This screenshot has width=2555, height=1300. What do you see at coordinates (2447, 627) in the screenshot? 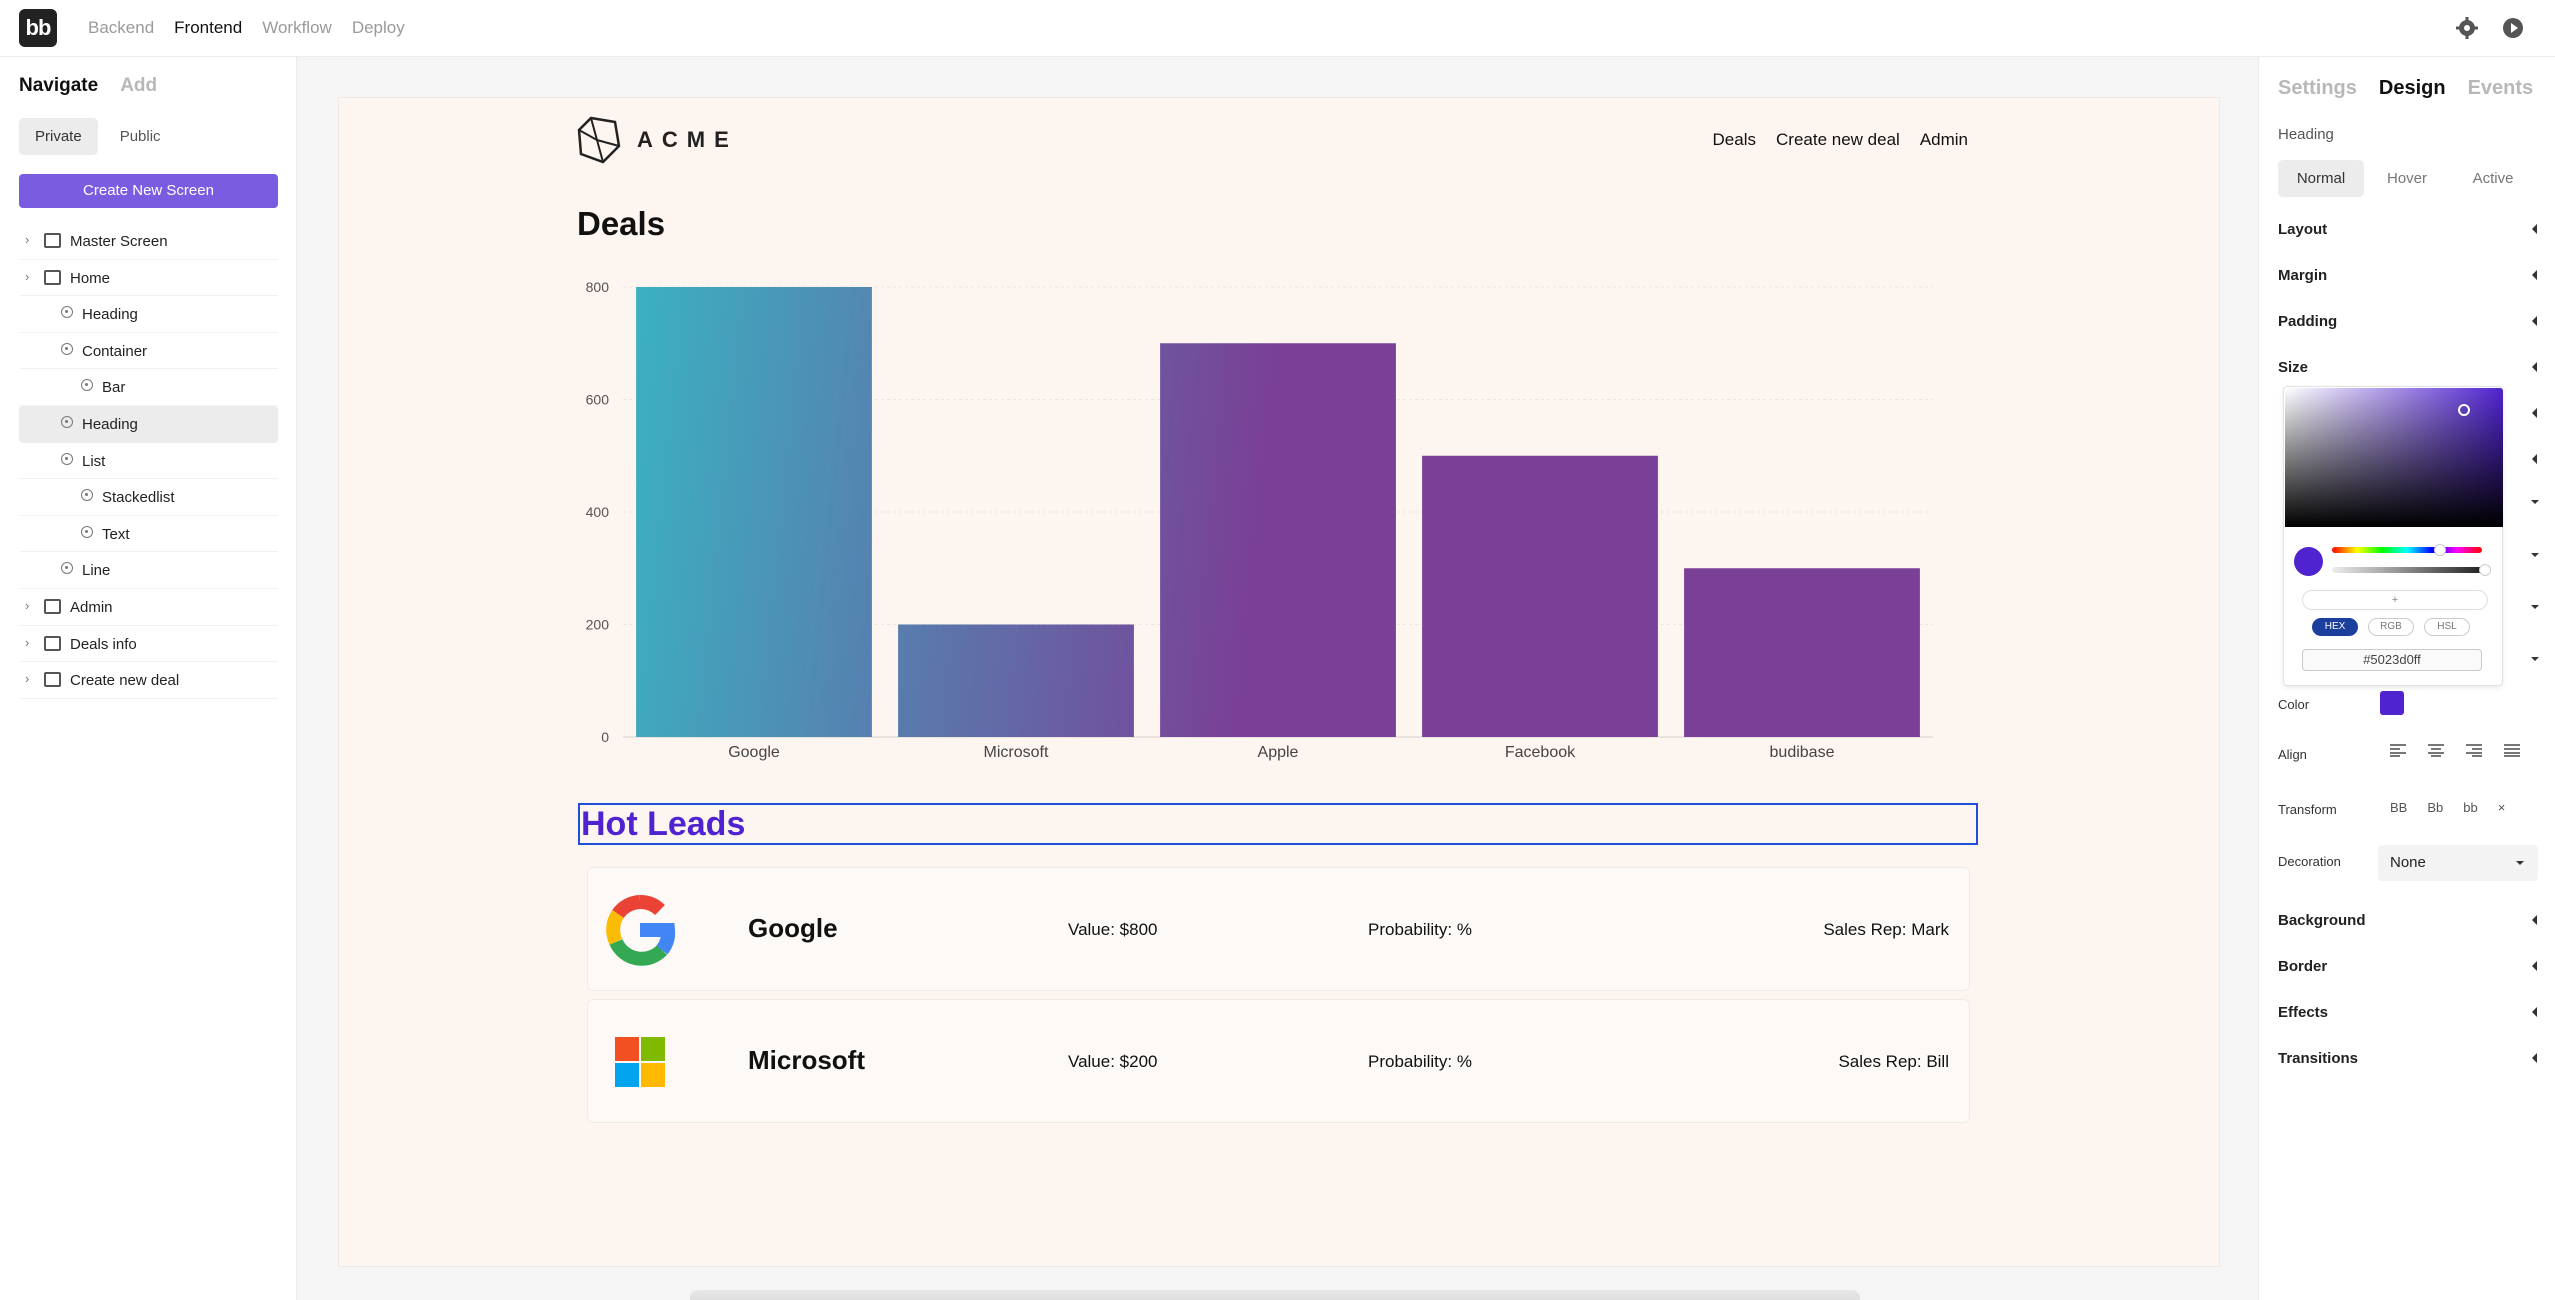
I see `mode-hsl: HSL` at bounding box center [2447, 627].